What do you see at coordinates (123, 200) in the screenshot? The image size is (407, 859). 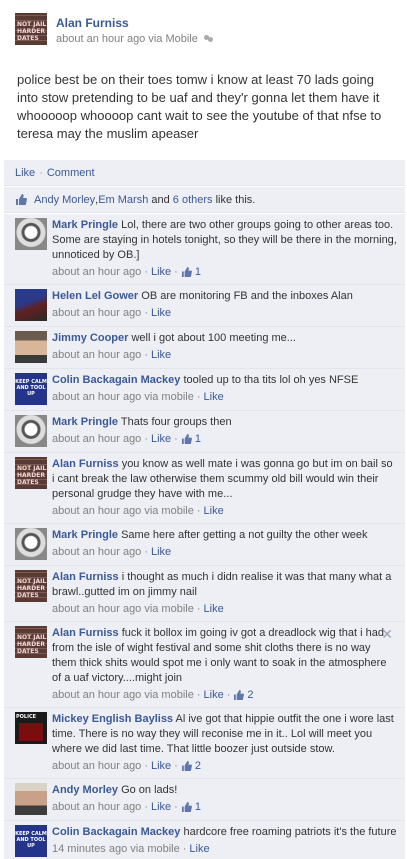 I see `liker-link: Em Marsh` at bounding box center [123, 200].